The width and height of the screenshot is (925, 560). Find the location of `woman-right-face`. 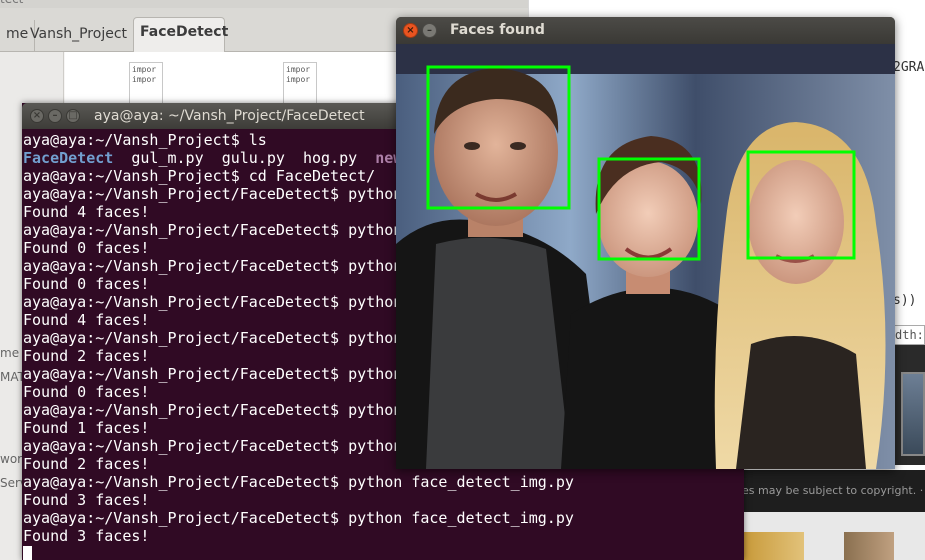

woman-right-face is located at coordinates (796, 222).